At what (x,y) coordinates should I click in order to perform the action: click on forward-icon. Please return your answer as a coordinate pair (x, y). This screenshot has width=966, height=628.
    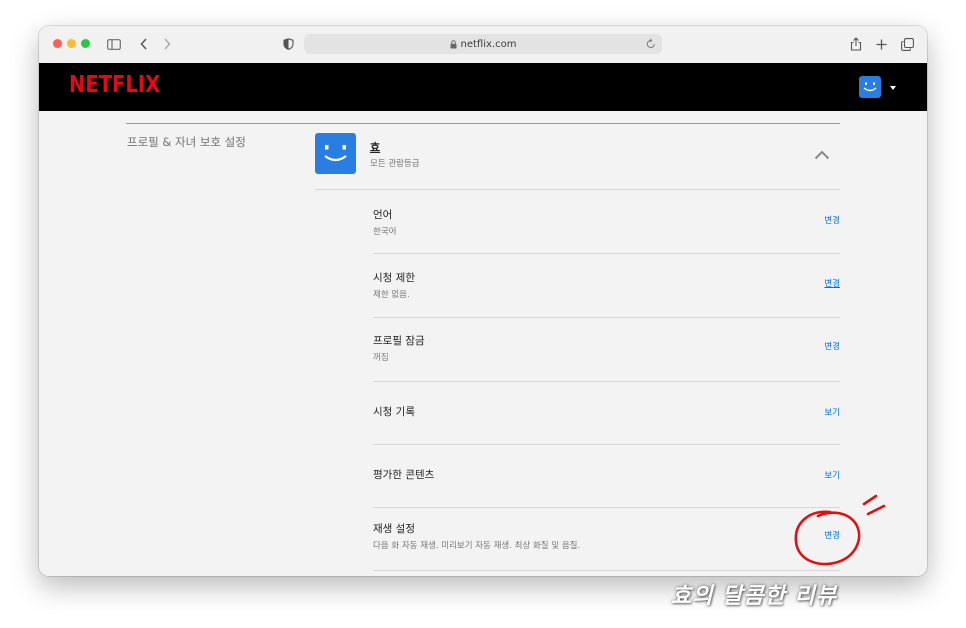
    Looking at the image, I should click on (167, 44).